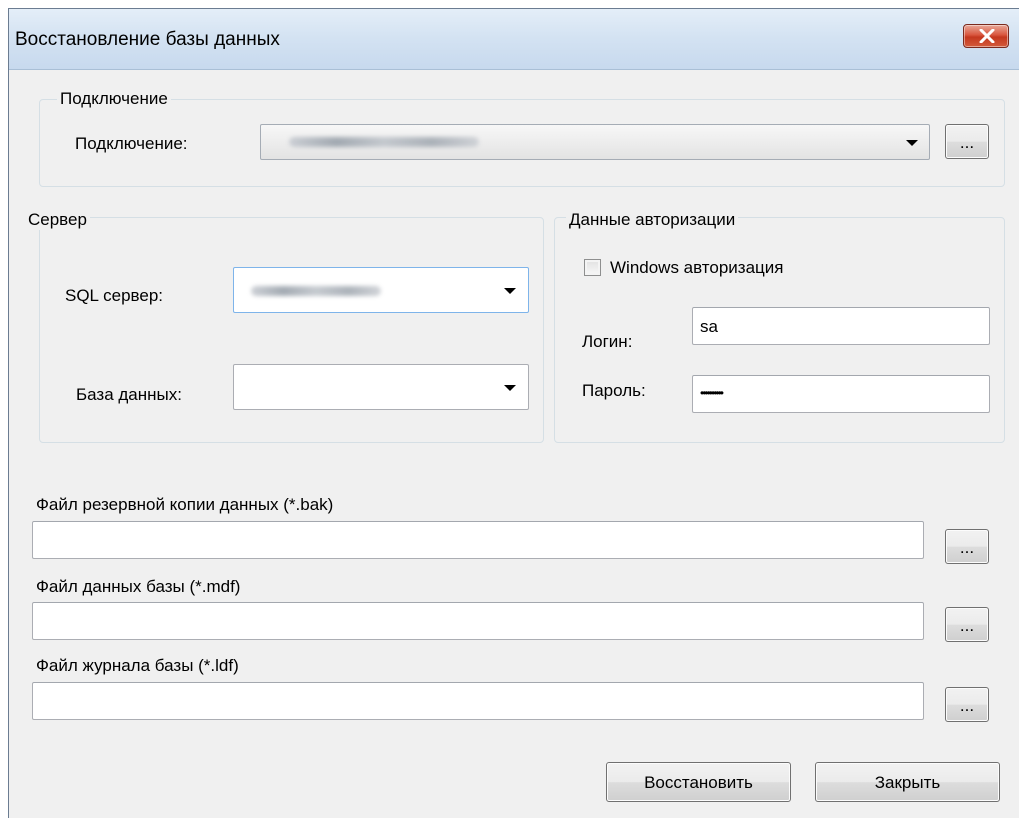 The image size is (1019, 818). Describe the element at coordinates (697, 268) in the screenshot. I see `windows-auth-label: Windows авторизация` at that location.